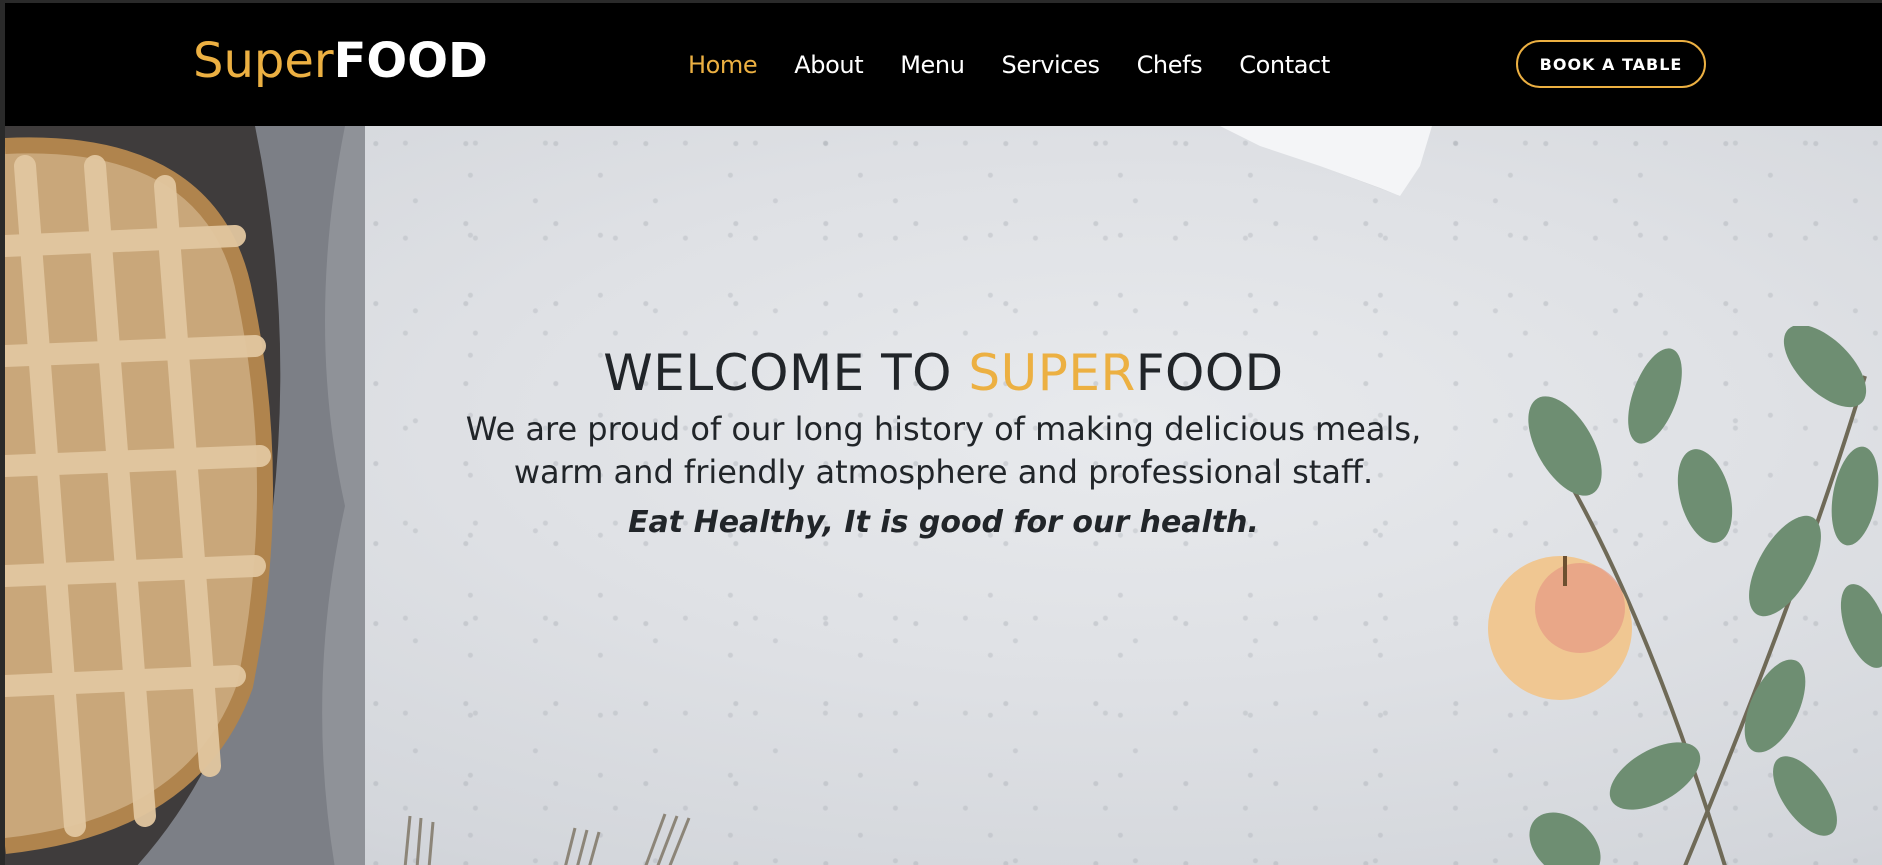 This screenshot has width=1882, height=865. What do you see at coordinates (1051, 65) in the screenshot?
I see `nav-item-services: Services` at bounding box center [1051, 65].